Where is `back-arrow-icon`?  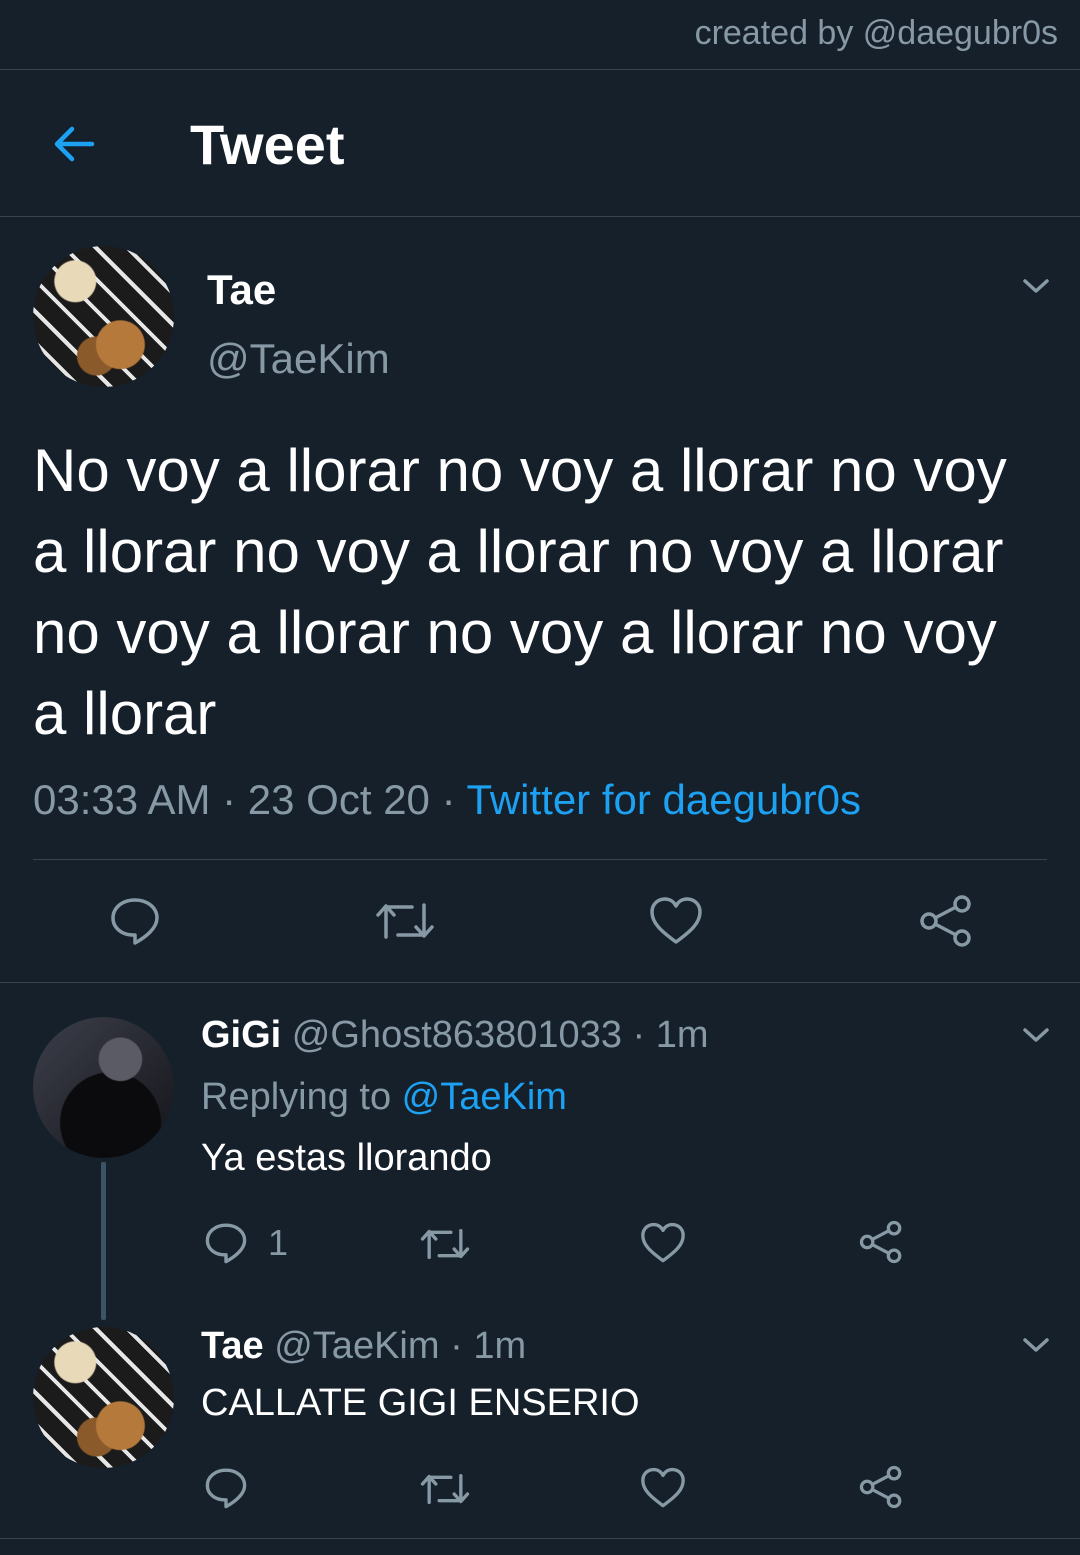 back-arrow-icon is located at coordinates (74, 144).